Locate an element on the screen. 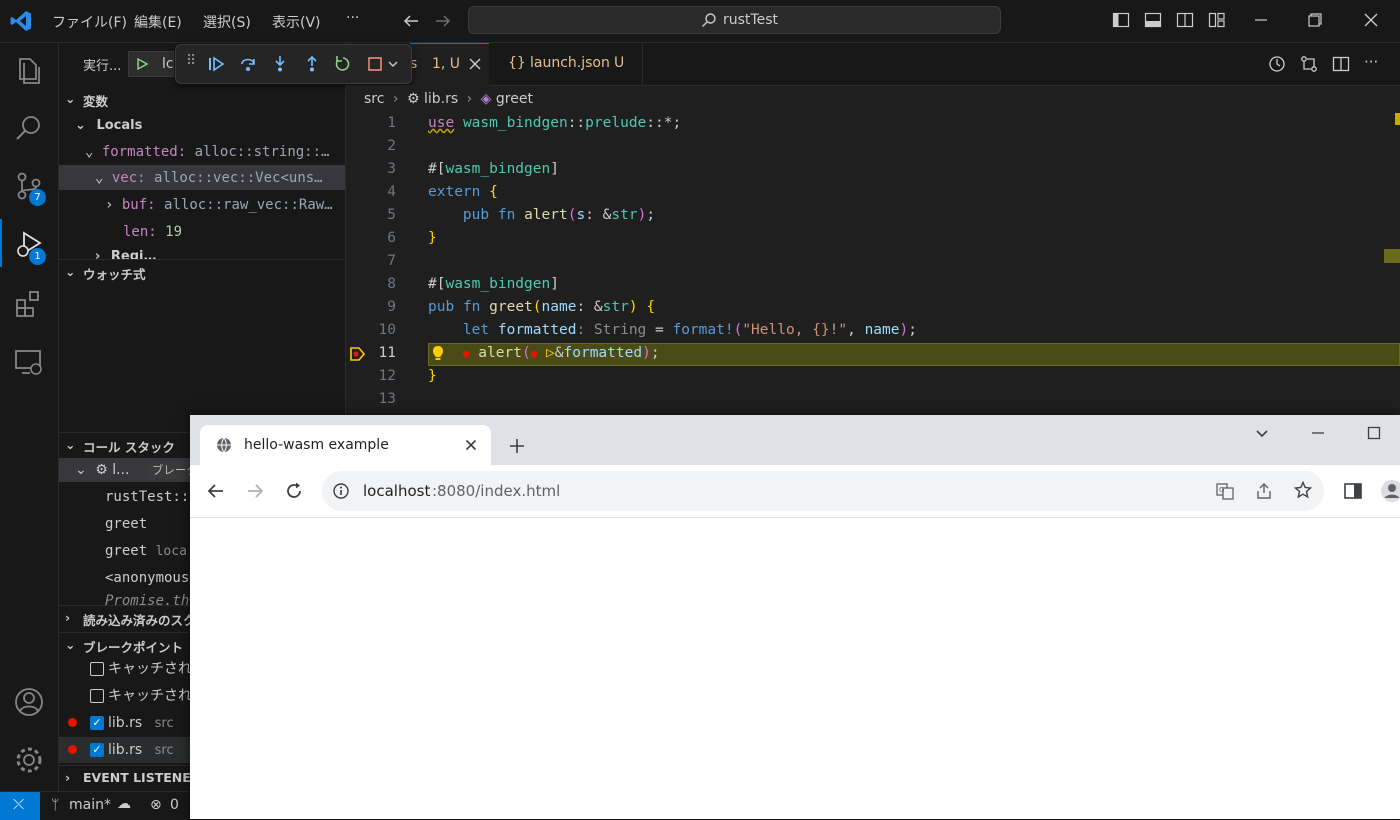  step-out-icon is located at coordinates (312, 64).